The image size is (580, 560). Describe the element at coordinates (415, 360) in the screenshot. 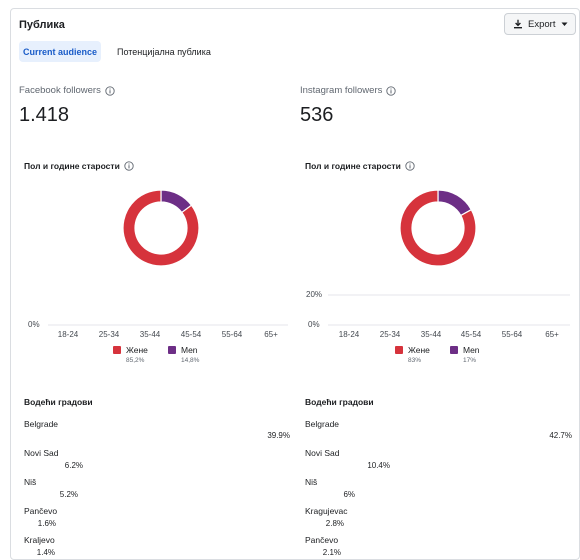

I see `legend-pct: 83%` at that location.